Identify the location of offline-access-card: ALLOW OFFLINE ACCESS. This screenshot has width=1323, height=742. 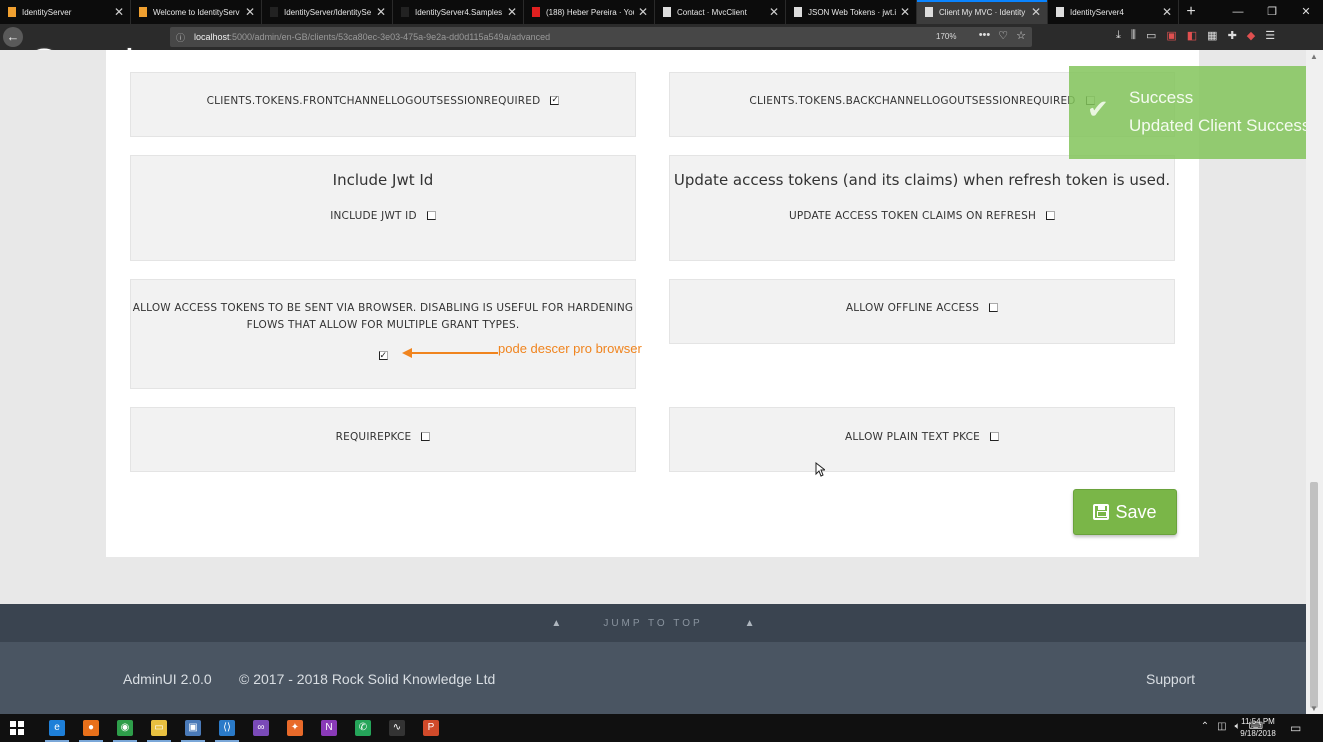
(922, 311).